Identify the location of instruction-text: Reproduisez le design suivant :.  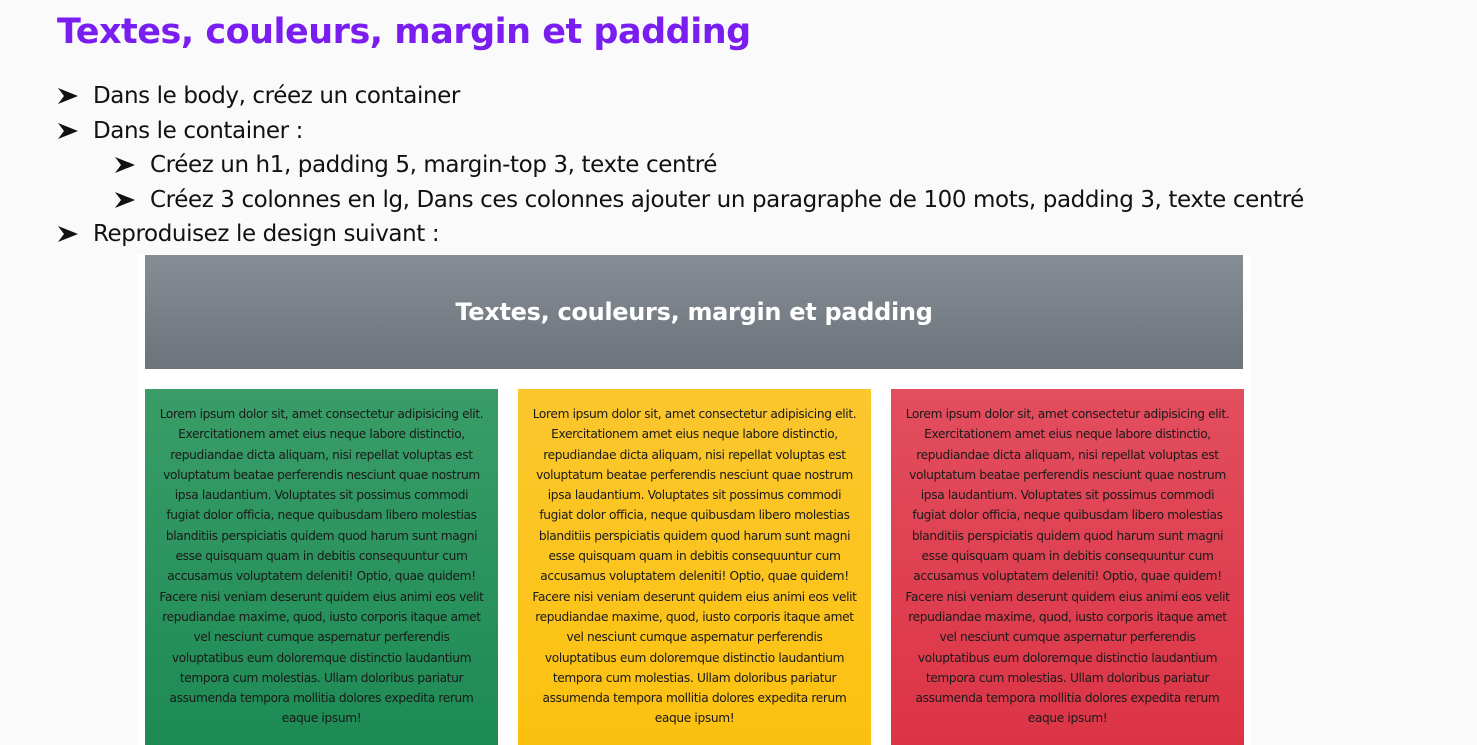
(266, 234).